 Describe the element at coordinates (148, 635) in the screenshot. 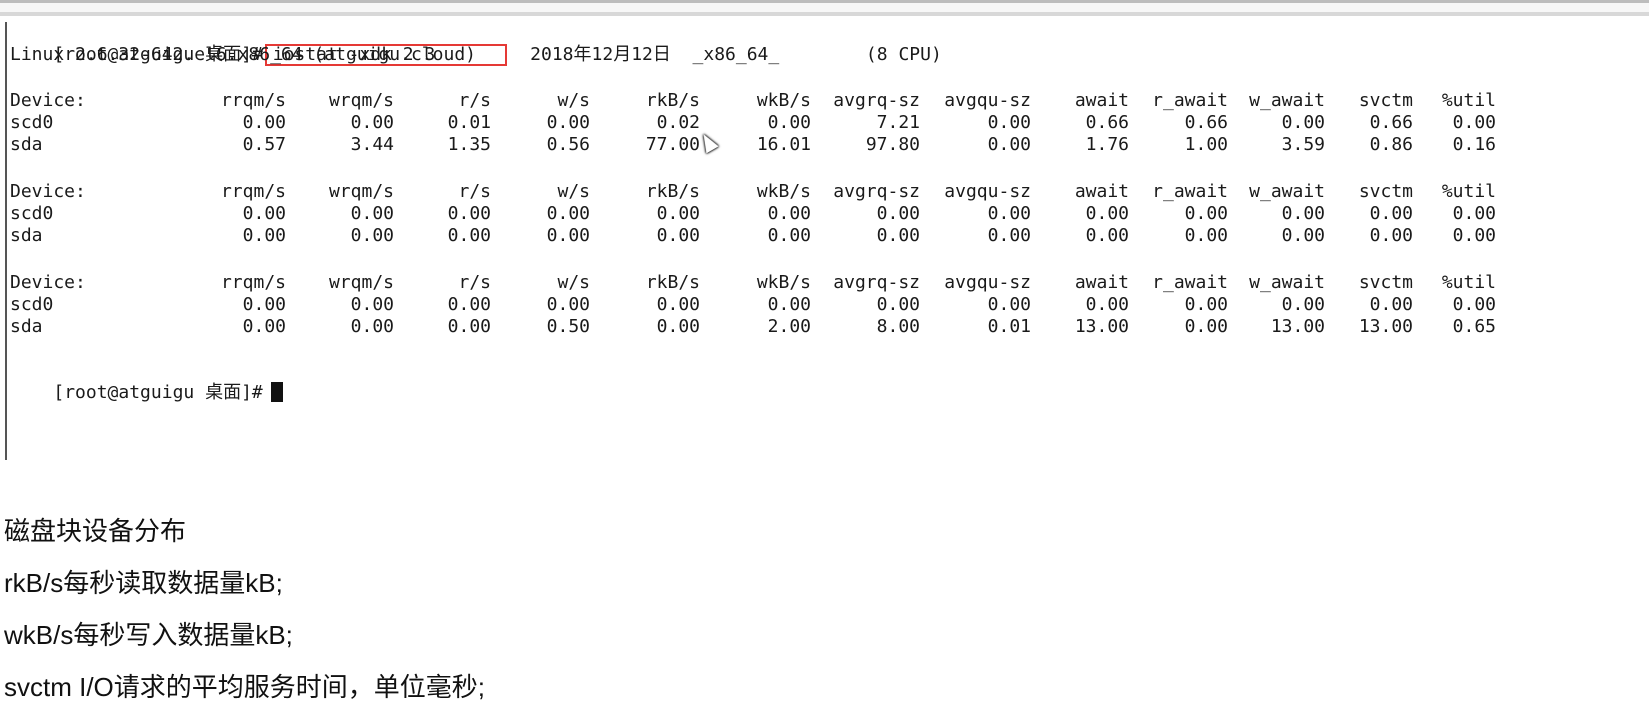

I see `note-wkbs: wkB/s每秒写入数据量kB;` at that location.